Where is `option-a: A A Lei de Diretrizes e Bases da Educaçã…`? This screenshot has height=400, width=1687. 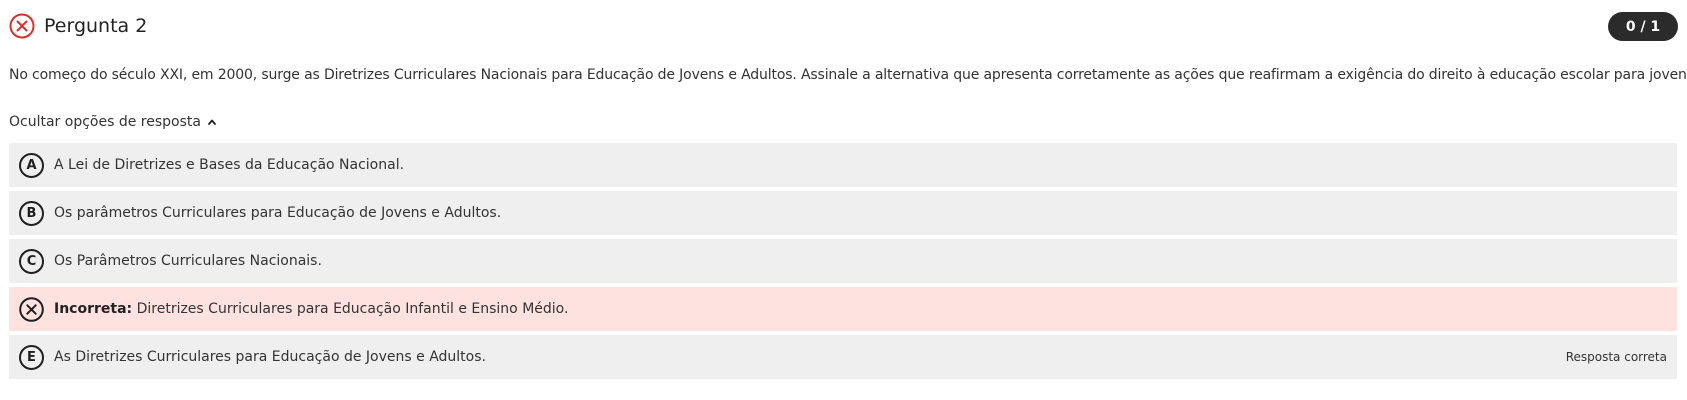 option-a: A A Lei de Diretrizes e Bases da Educaçã… is located at coordinates (843, 165).